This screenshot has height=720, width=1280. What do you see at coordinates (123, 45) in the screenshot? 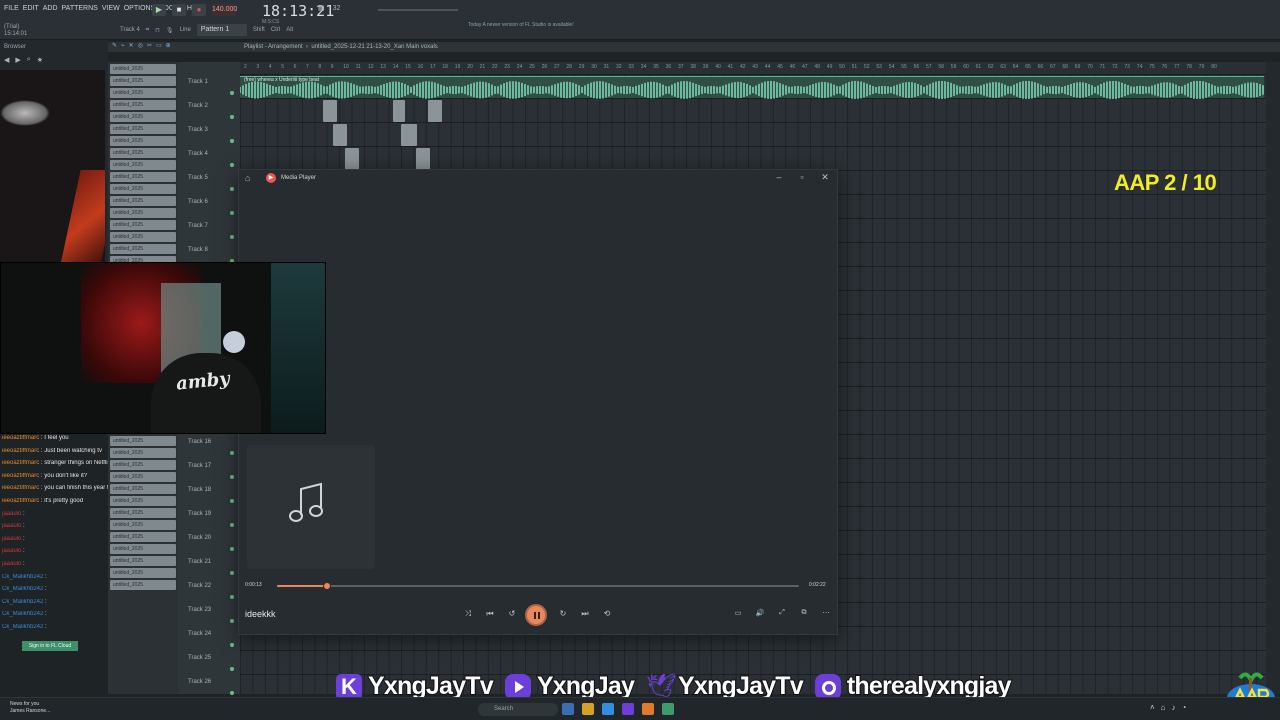
I see `brush-icon: ⌁` at bounding box center [123, 45].